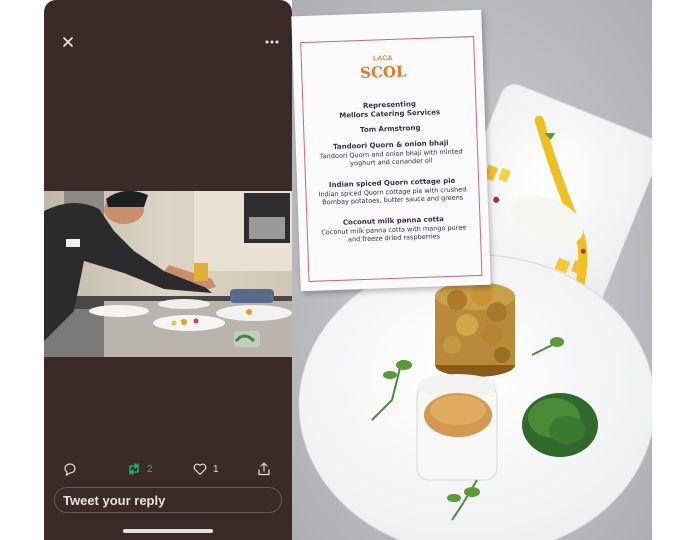  I want to click on logo-main-text: SCOL, so click(383, 72).